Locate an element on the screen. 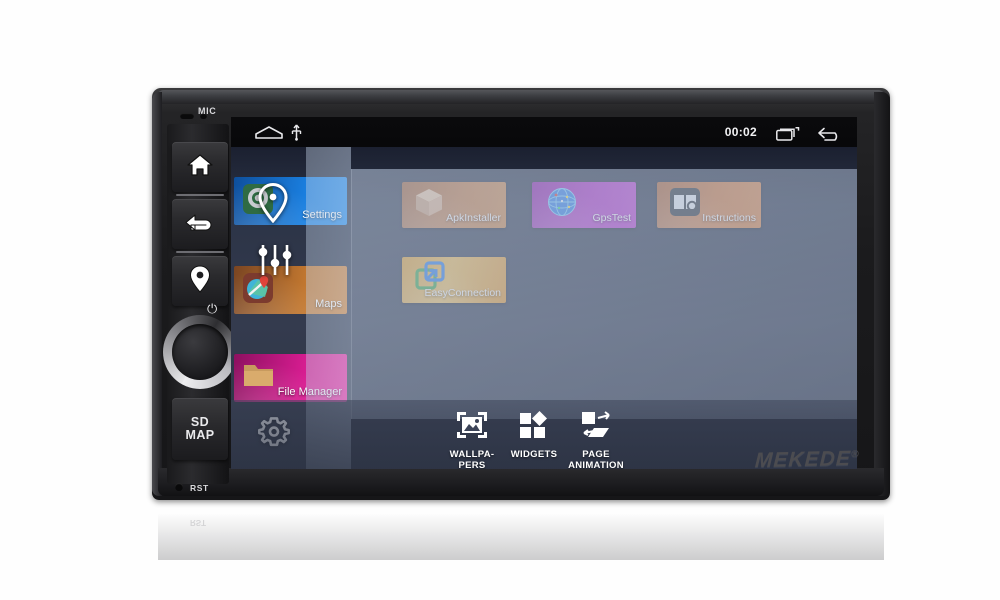 The width and height of the screenshot is (1000, 600). android-status-bar: 00:02 is located at coordinates (544, 132).